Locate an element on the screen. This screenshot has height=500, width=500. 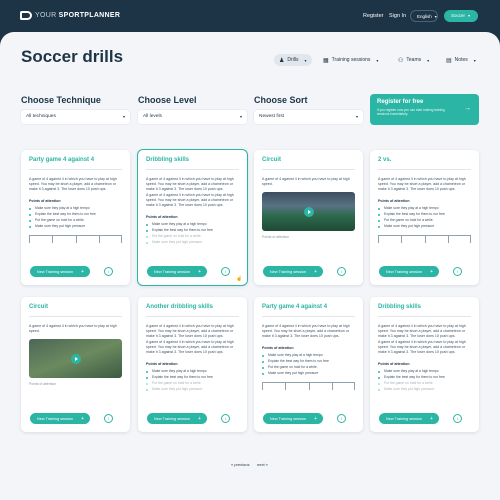
brand-logo: YOUR SPORTPLANNER is located at coordinates (70, 15).